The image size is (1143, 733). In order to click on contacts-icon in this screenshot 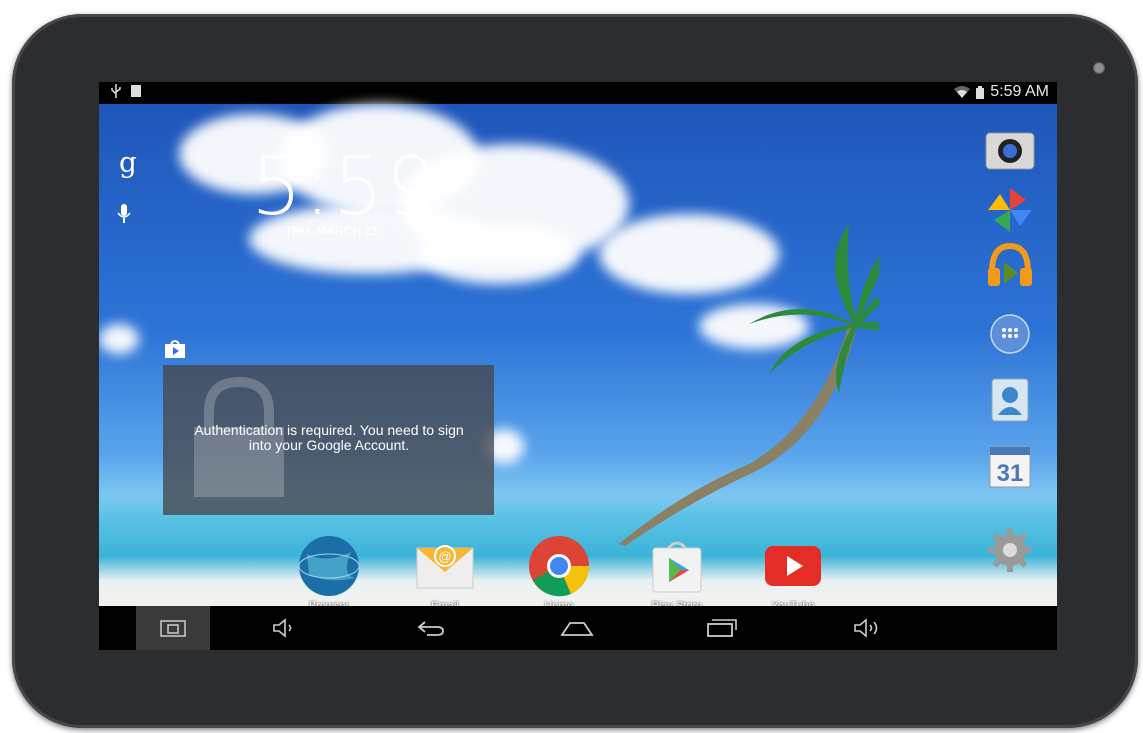, I will do `click(1010, 400)`.